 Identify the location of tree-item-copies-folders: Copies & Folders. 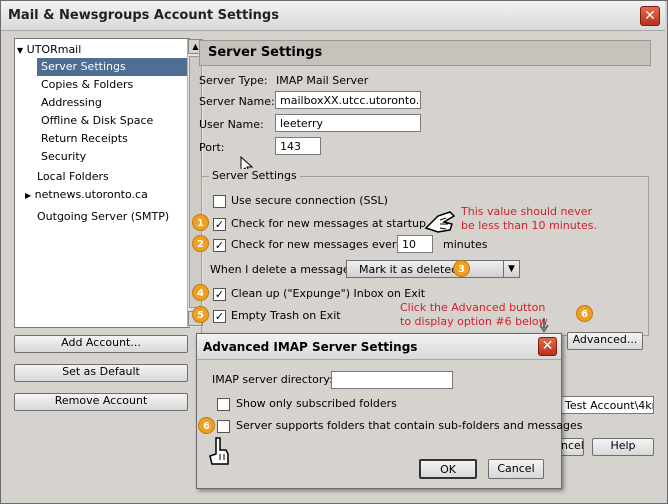
(87, 85).